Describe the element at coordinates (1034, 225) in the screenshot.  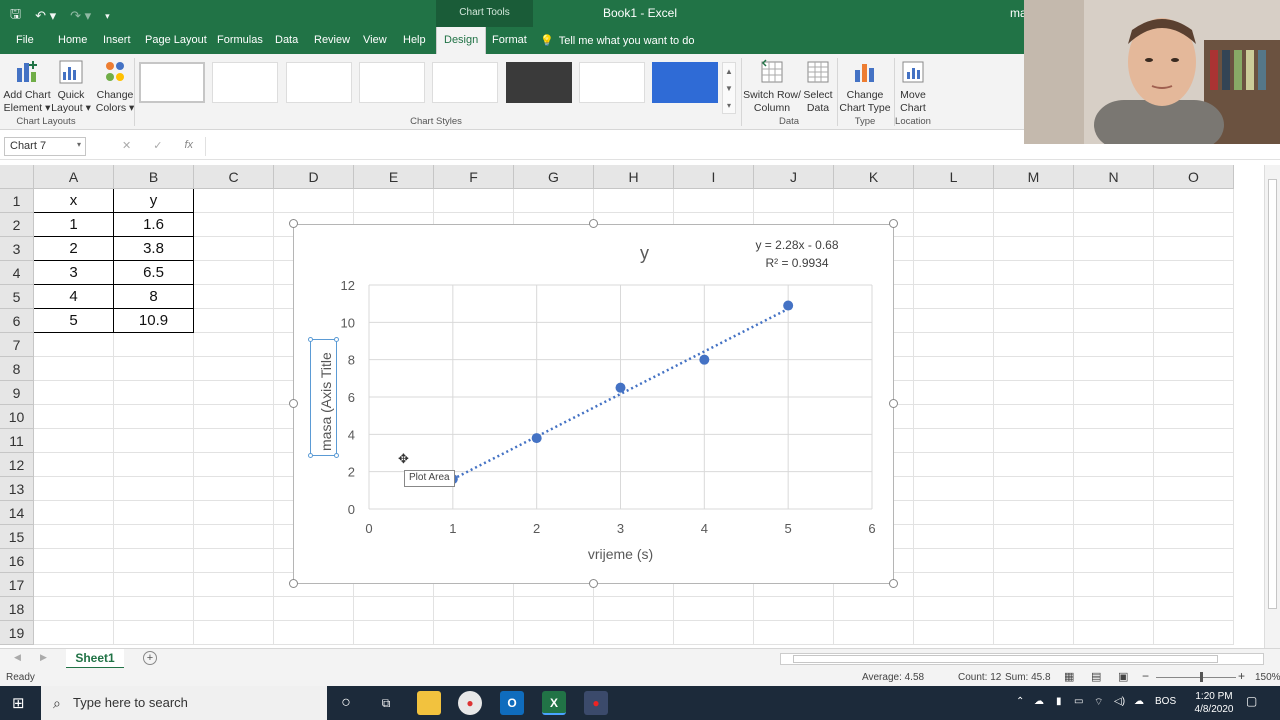
I see `cell-m2` at that location.